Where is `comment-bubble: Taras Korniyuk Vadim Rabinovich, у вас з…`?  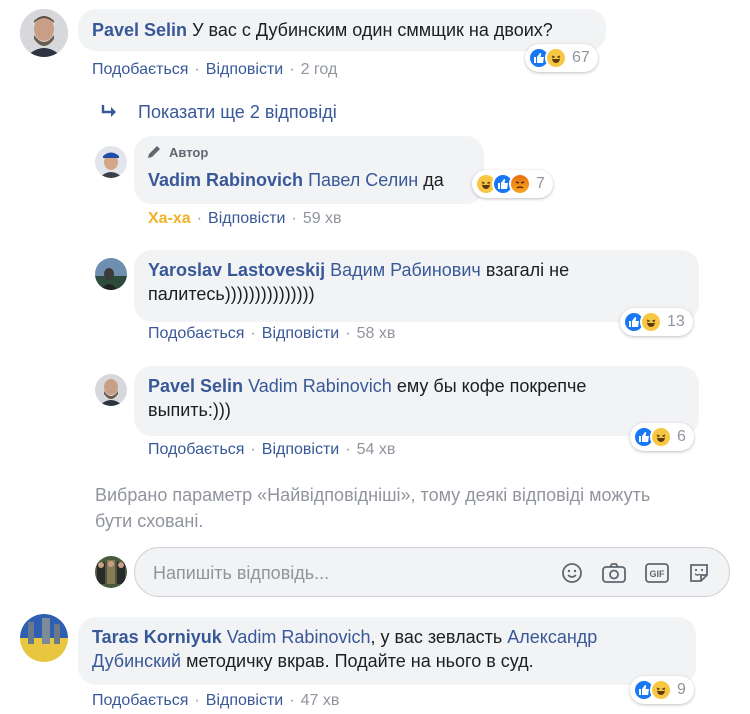
comment-bubble: Taras Korniyuk Vadim Rabinovich, у вас з… is located at coordinates (387, 651).